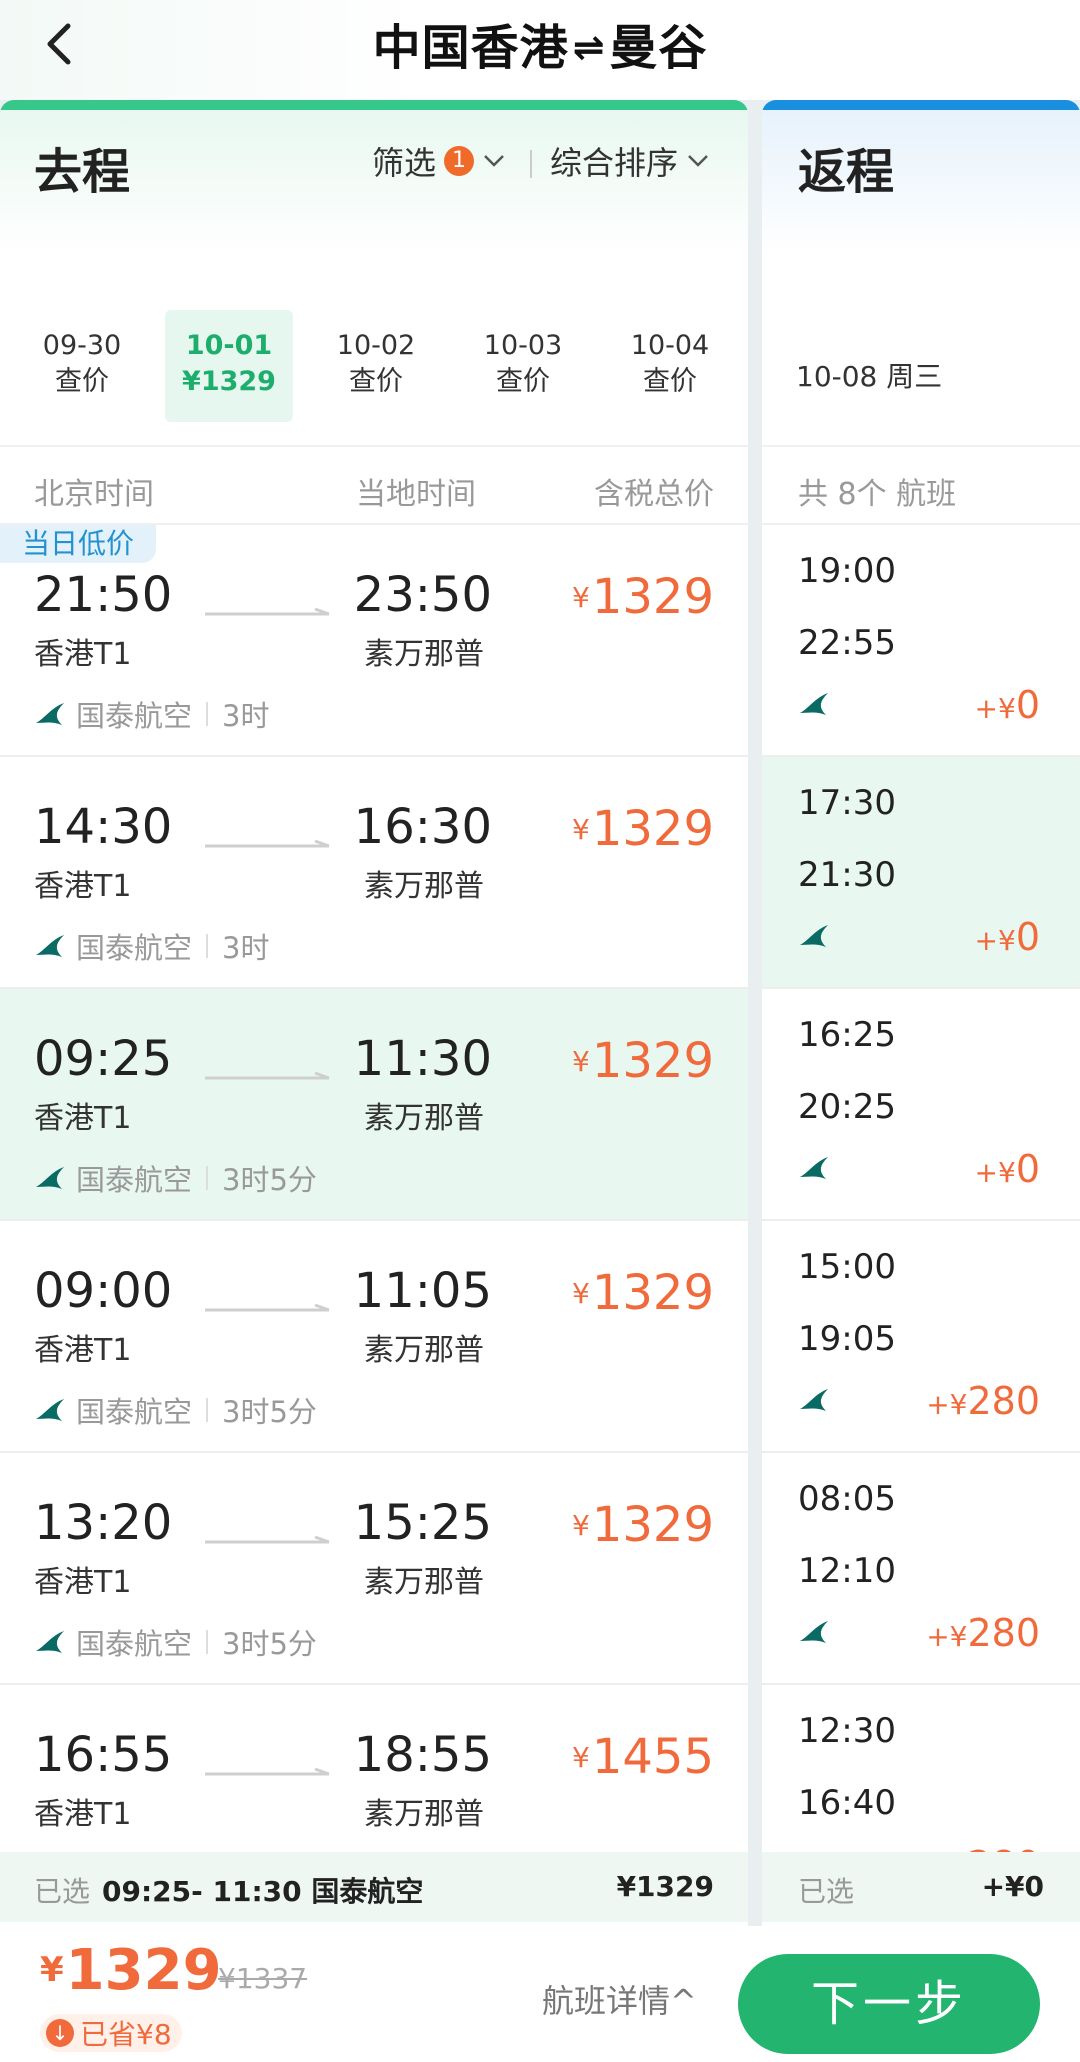  I want to click on sort-label: 综合排序, so click(614, 163).